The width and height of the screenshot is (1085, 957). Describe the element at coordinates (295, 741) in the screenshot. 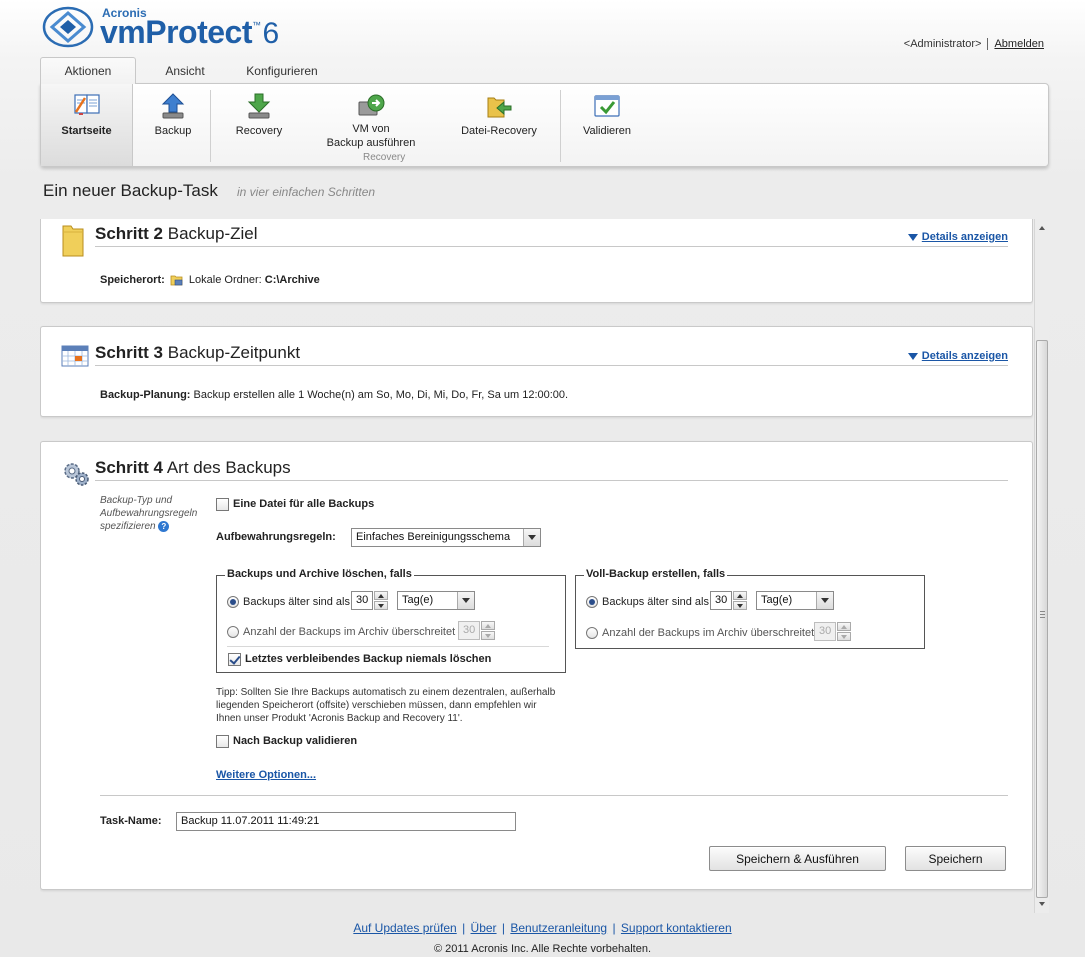

I see `validate-after-label: Nach Backup validieren` at that location.